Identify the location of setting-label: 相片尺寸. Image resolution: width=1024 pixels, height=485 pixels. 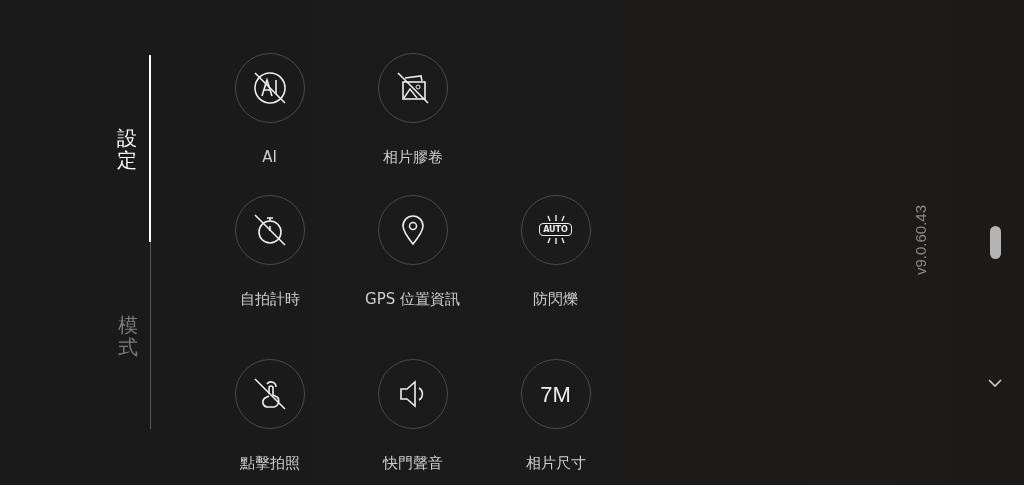
(555, 463).